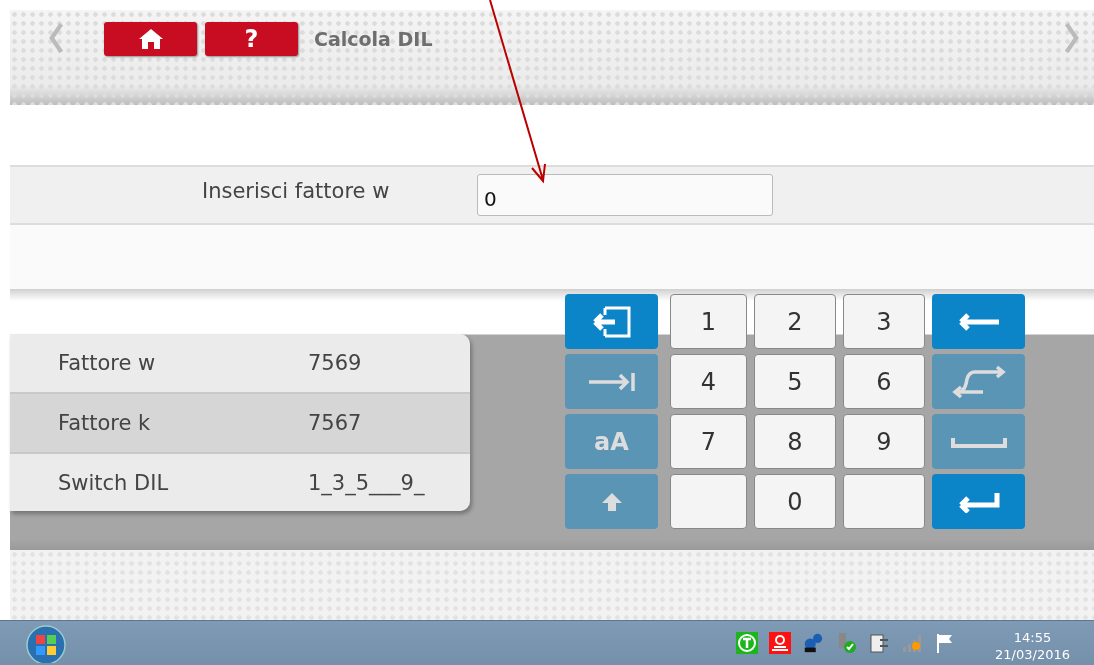 Image resolution: width=1094 pixels, height=665 pixels. I want to click on info-value: 1_3_5___9_, so click(366, 482).